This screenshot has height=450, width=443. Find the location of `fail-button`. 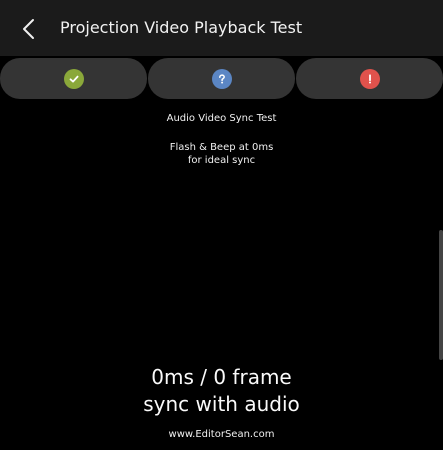

fail-button is located at coordinates (369, 78).